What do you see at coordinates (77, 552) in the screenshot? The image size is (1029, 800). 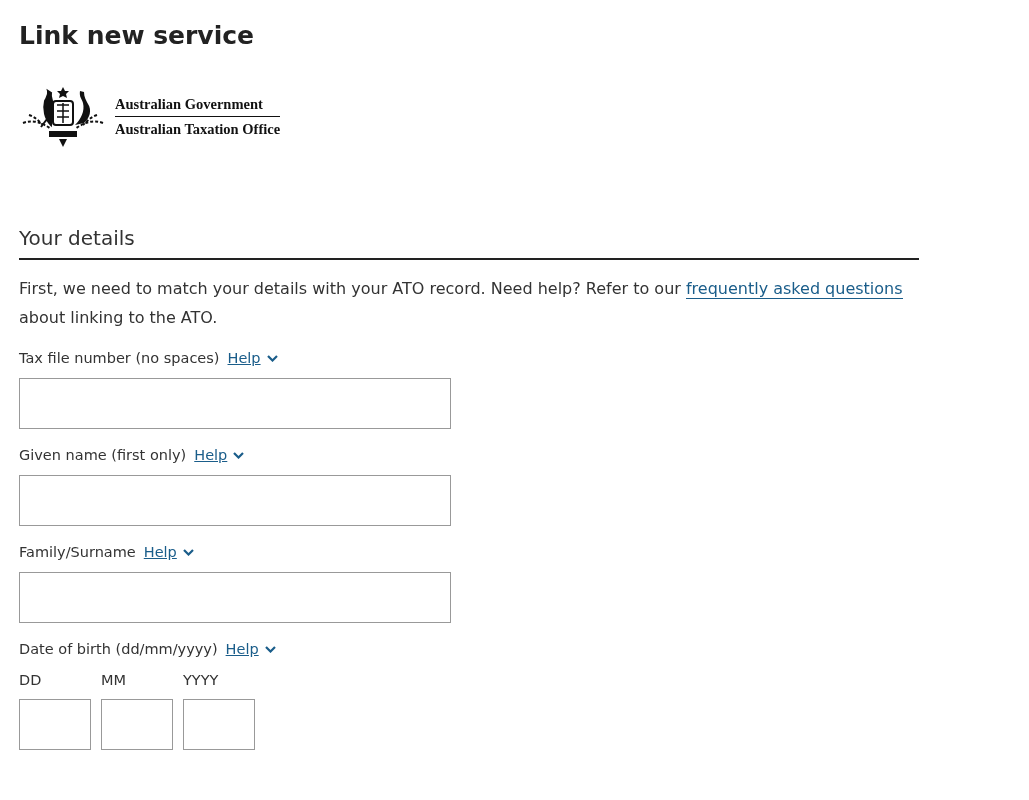 I see `field-label: Family/Surname` at bounding box center [77, 552].